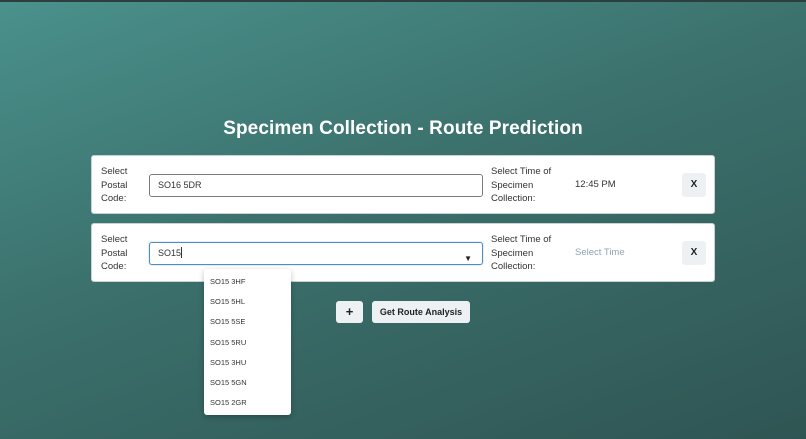 The width and height of the screenshot is (806, 439). Describe the element at coordinates (247, 322) in the screenshot. I see `suggestion-item: SO15 5SE` at that location.